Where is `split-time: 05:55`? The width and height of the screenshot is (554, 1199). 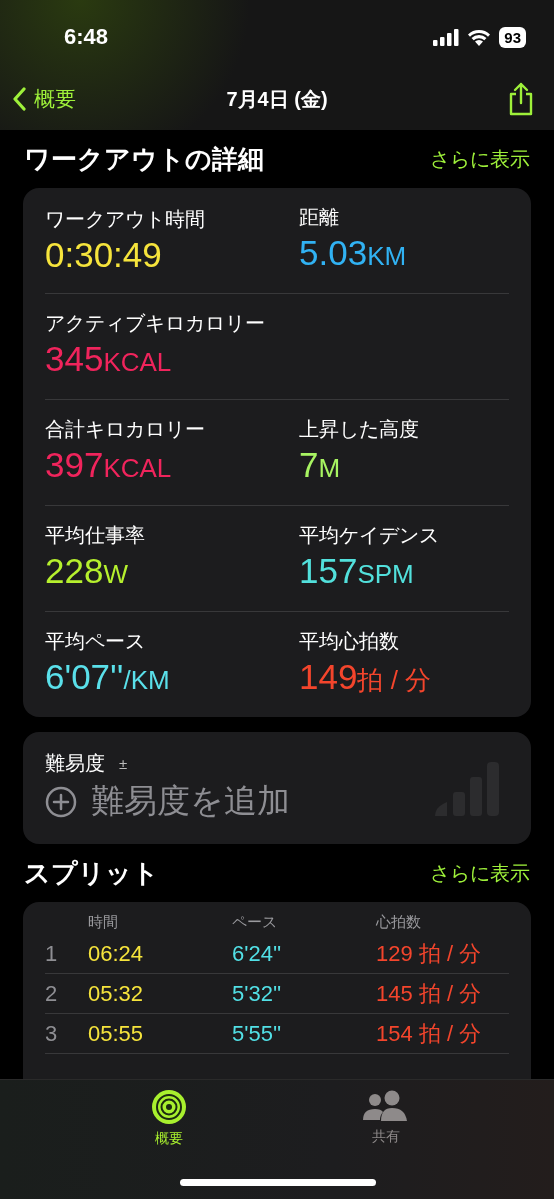 split-time: 05:55 is located at coordinates (116, 1033).